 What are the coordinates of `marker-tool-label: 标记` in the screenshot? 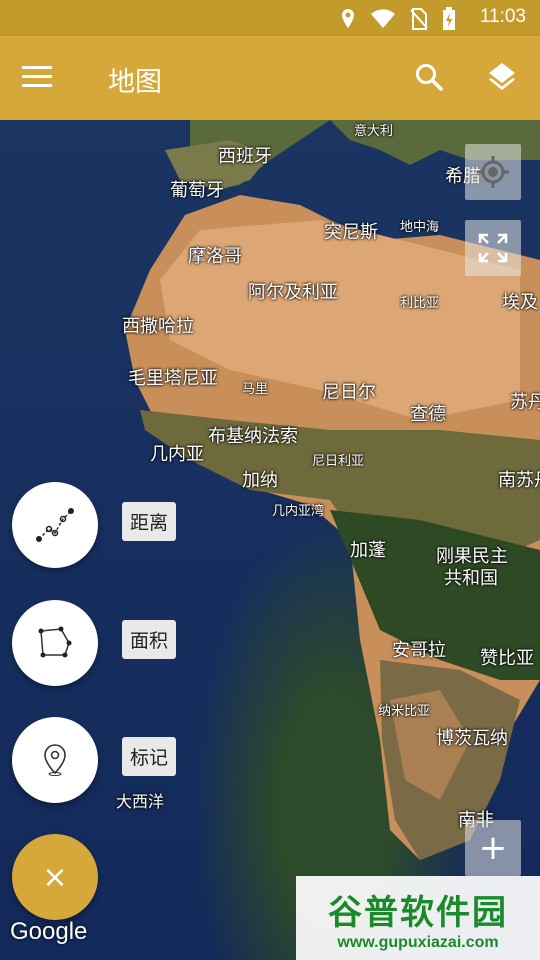 It's located at (149, 756).